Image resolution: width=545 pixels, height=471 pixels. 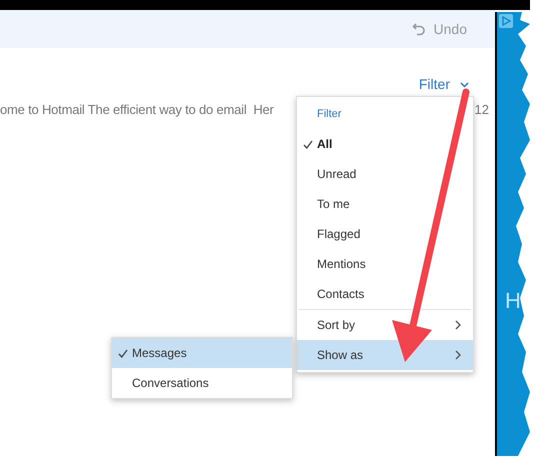 What do you see at coordinates (385, 264) in the screenshot?
I see `menu-item: Mentions` at bounding box center [385, 264].